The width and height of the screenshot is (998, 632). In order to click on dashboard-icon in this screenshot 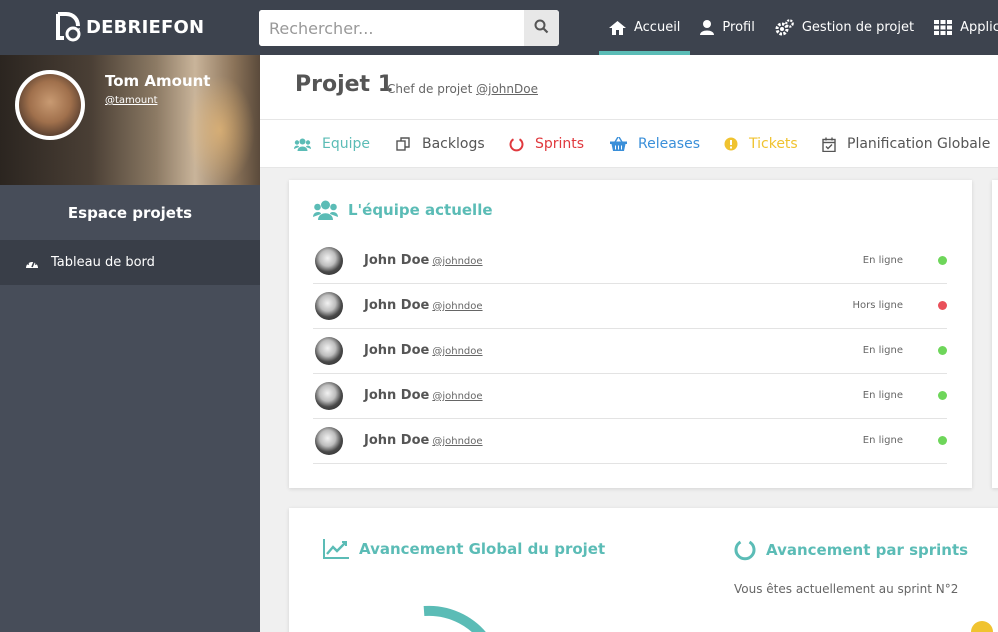, I will do `click(32, 262)`.